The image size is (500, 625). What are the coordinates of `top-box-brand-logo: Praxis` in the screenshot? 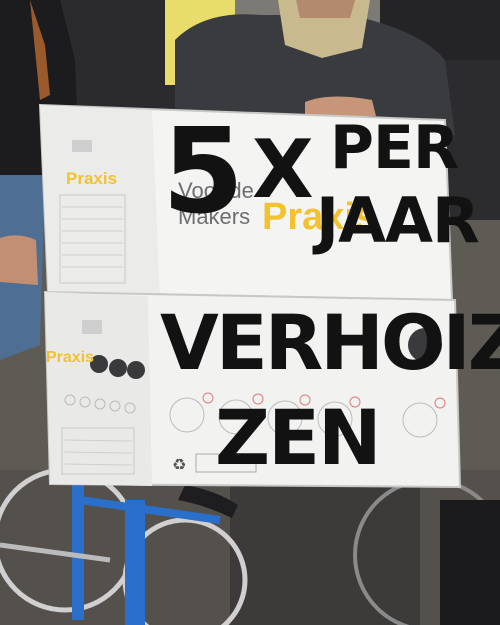 It's located at (92, 178).